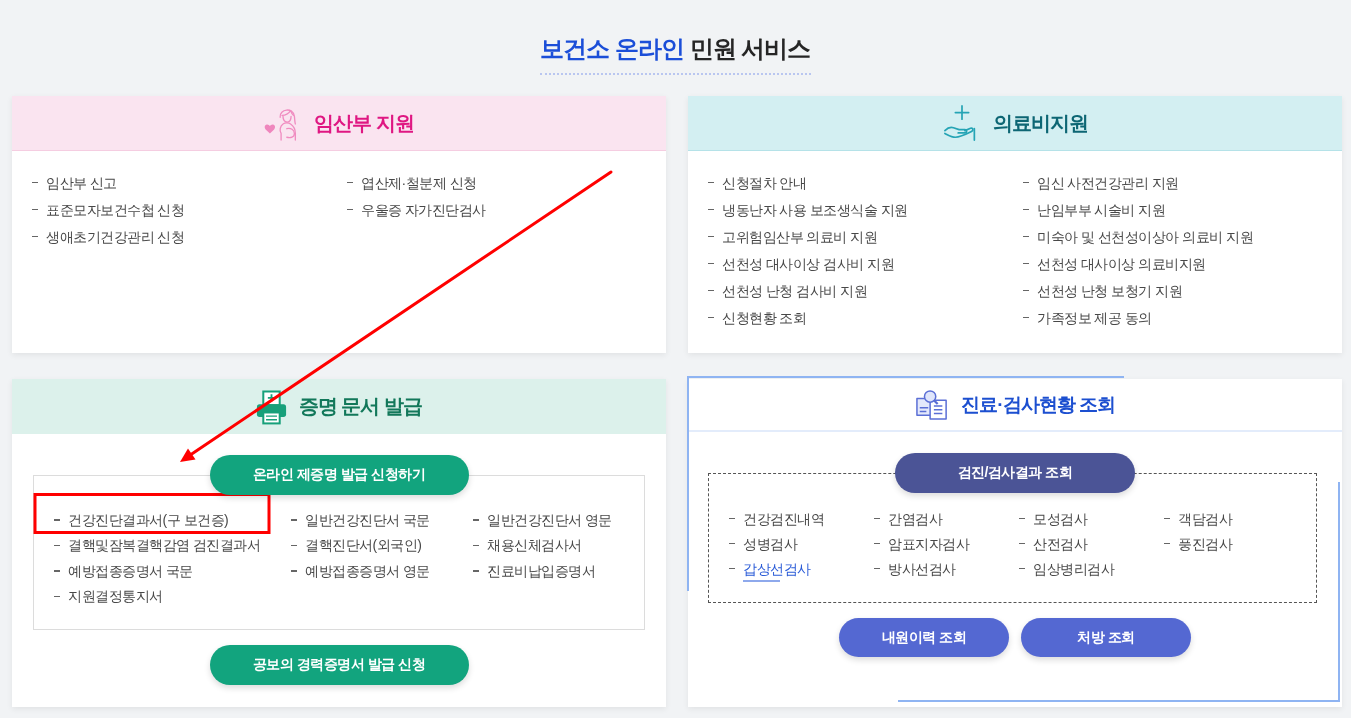  Describe the element at coordinates (108, 209) in the screenshot. I see `menu-link: 표준모자보건수첩 신청` at that location.